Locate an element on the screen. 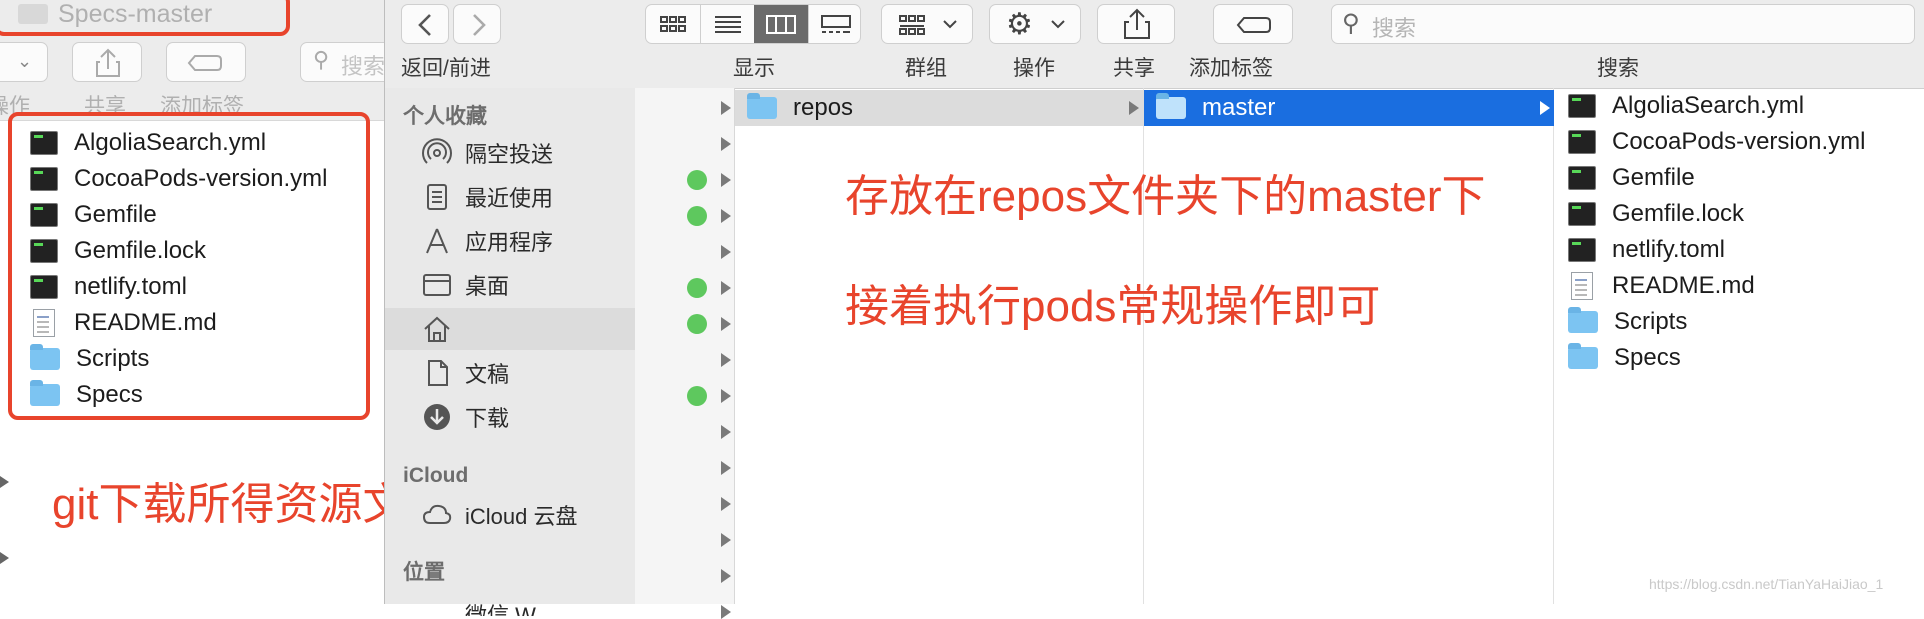  share-button is located at coordinates (1136, 24).